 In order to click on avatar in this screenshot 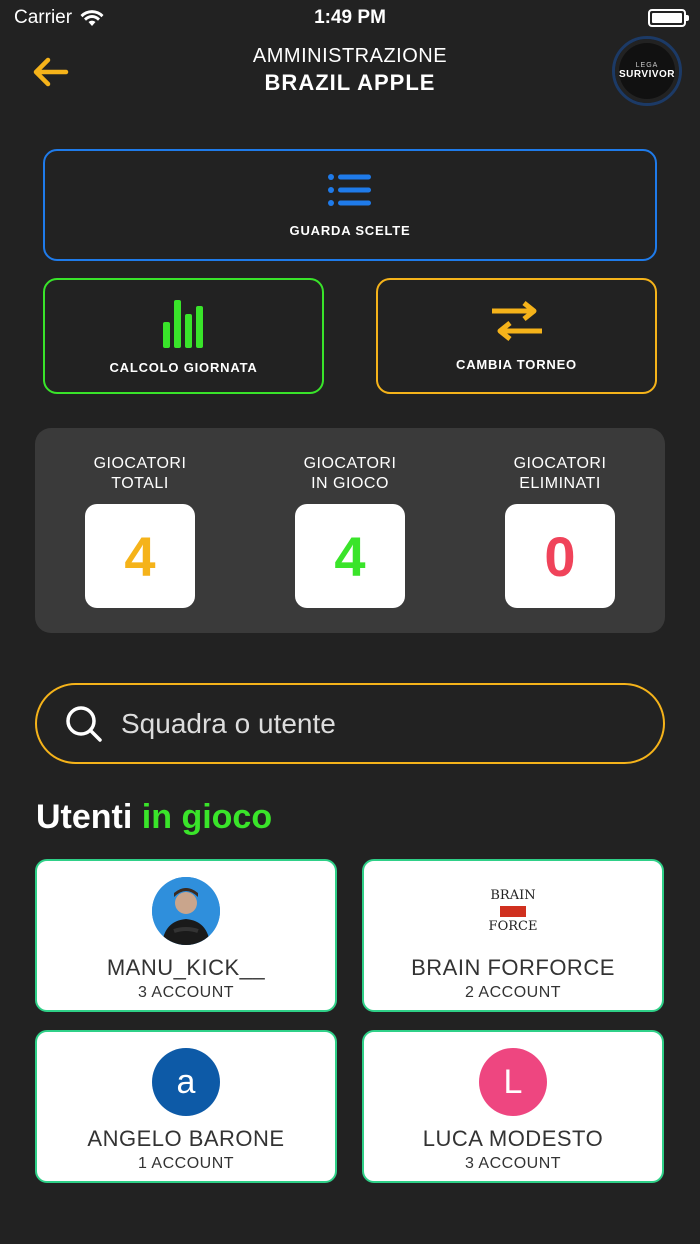, I will do `click(186, 911)`.